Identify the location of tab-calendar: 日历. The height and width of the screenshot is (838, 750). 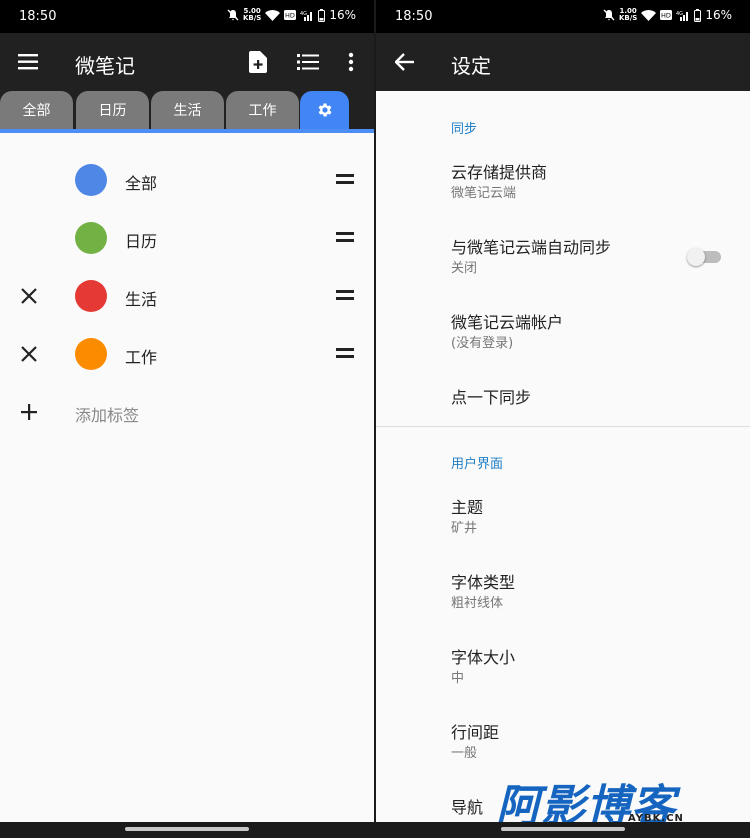
(112, 110).